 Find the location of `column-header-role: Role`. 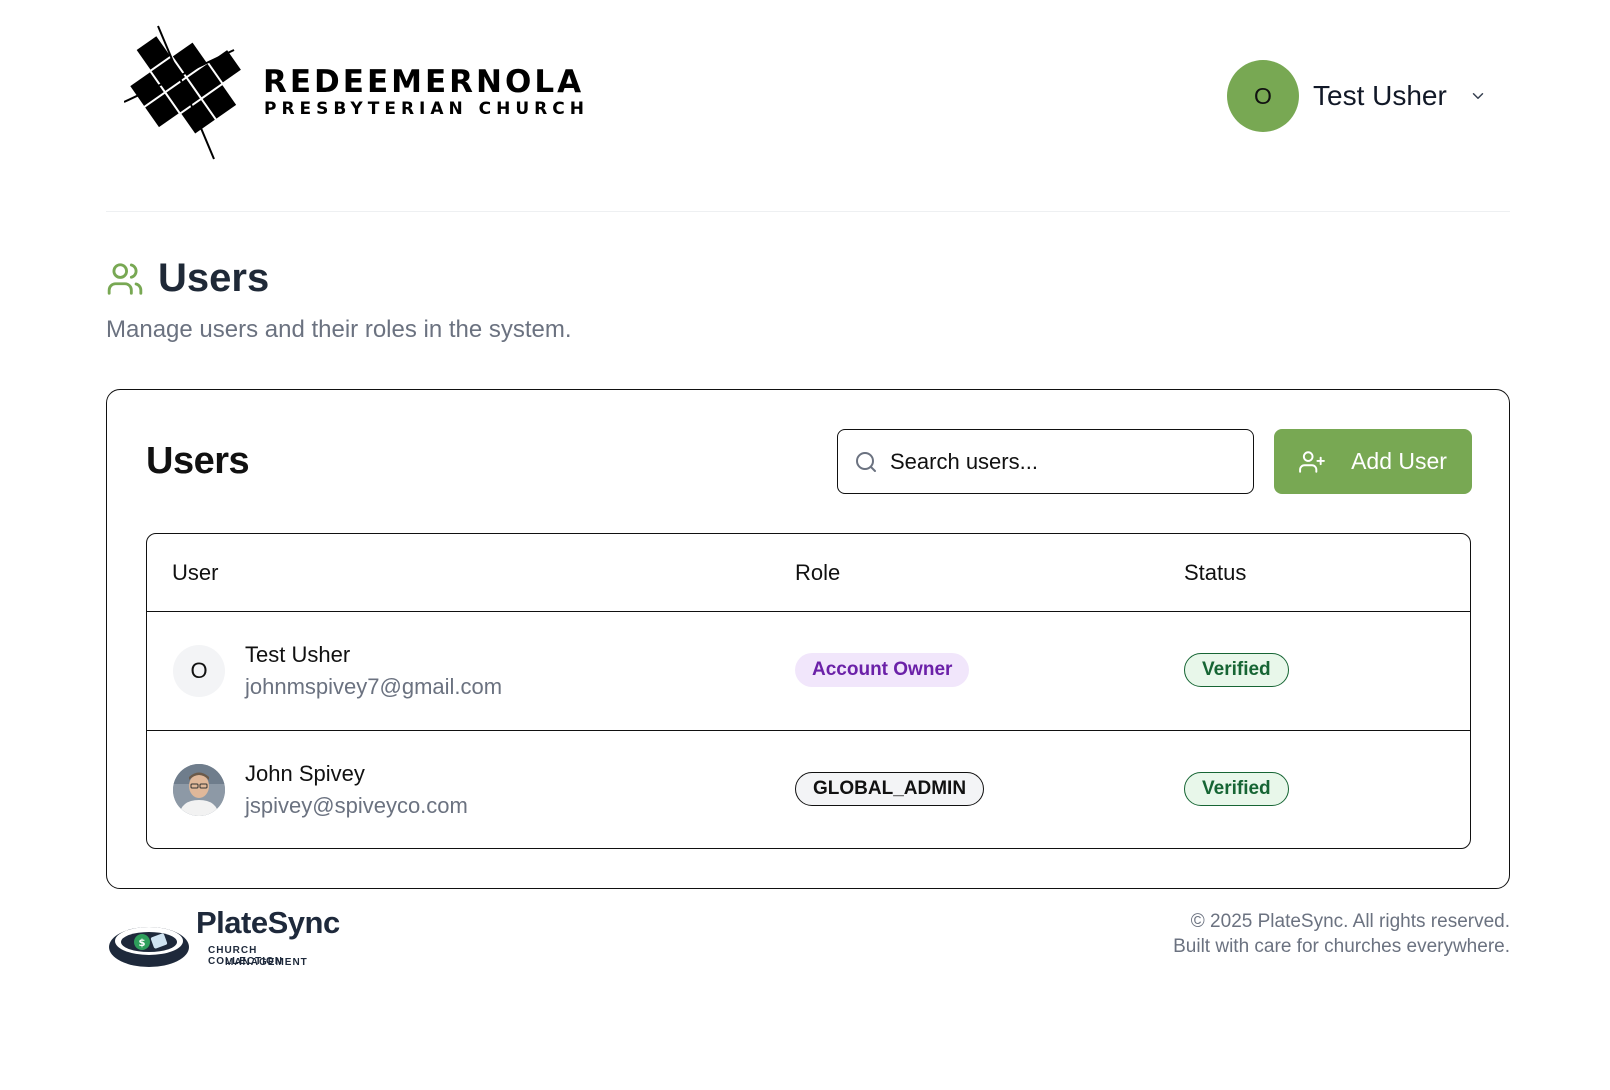

column-header-role: Role is located at coordinates (818, 572).